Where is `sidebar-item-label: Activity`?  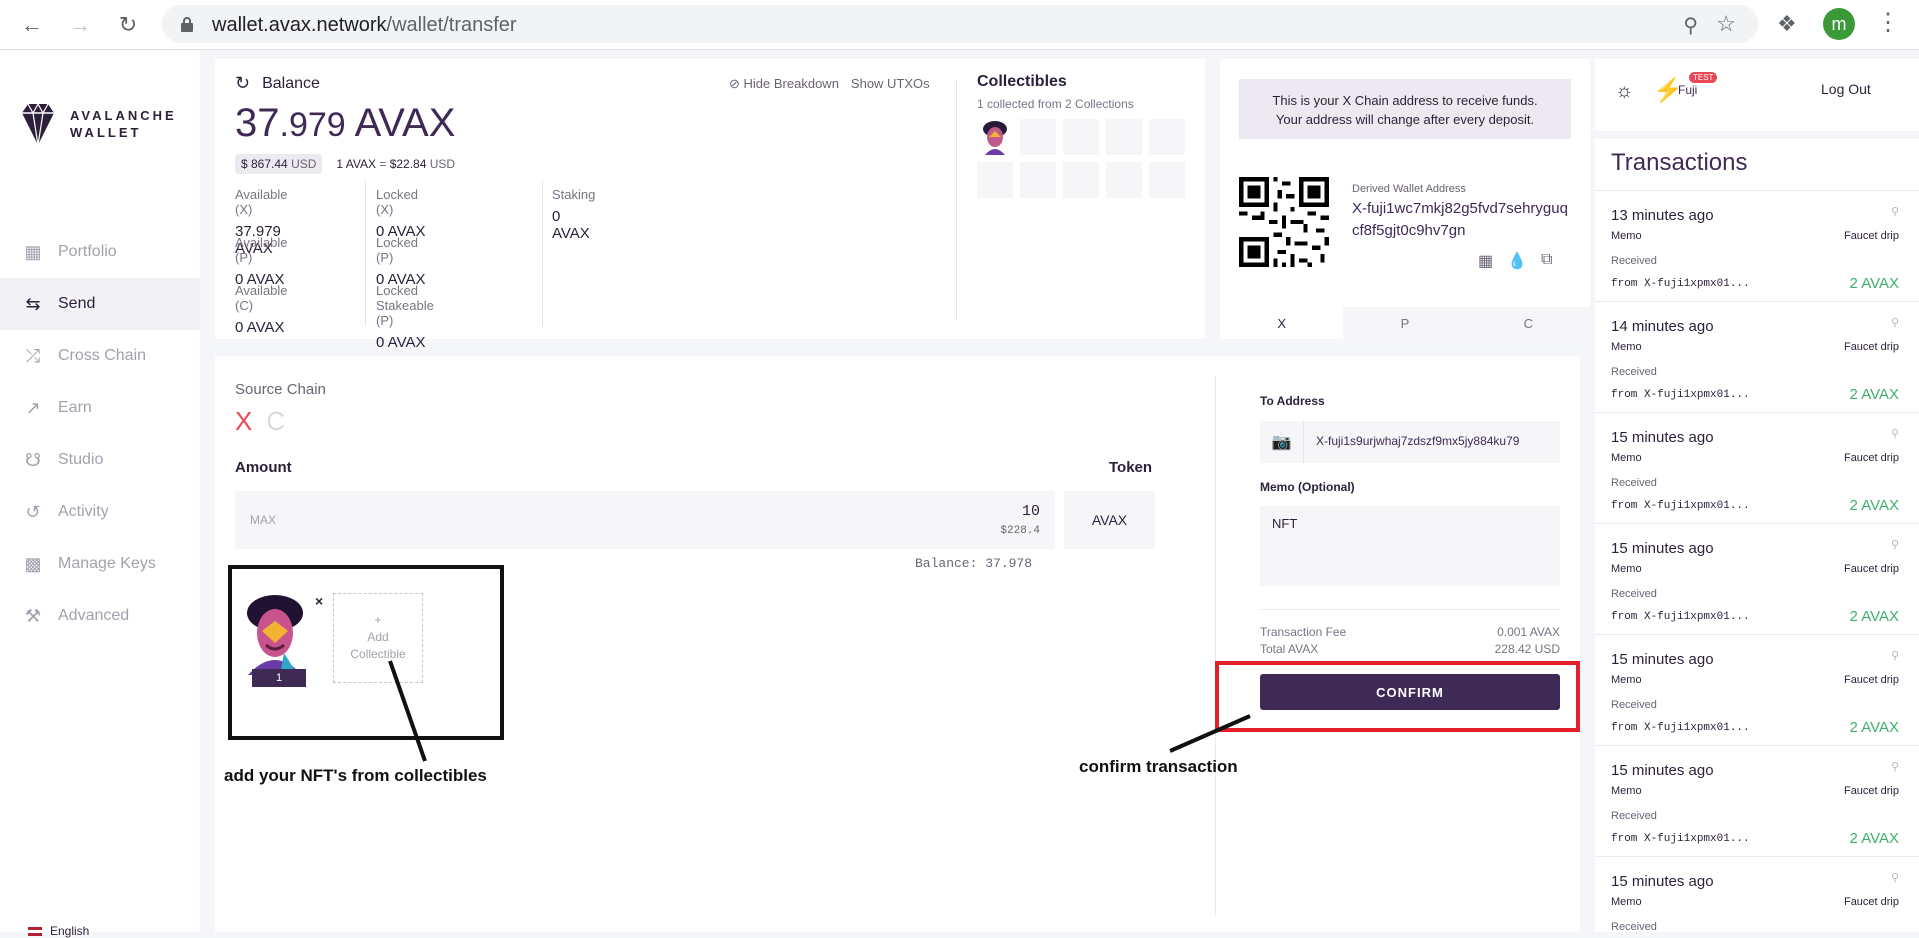 sidebar-item-label: Activity is located at coordinates (83, 511).